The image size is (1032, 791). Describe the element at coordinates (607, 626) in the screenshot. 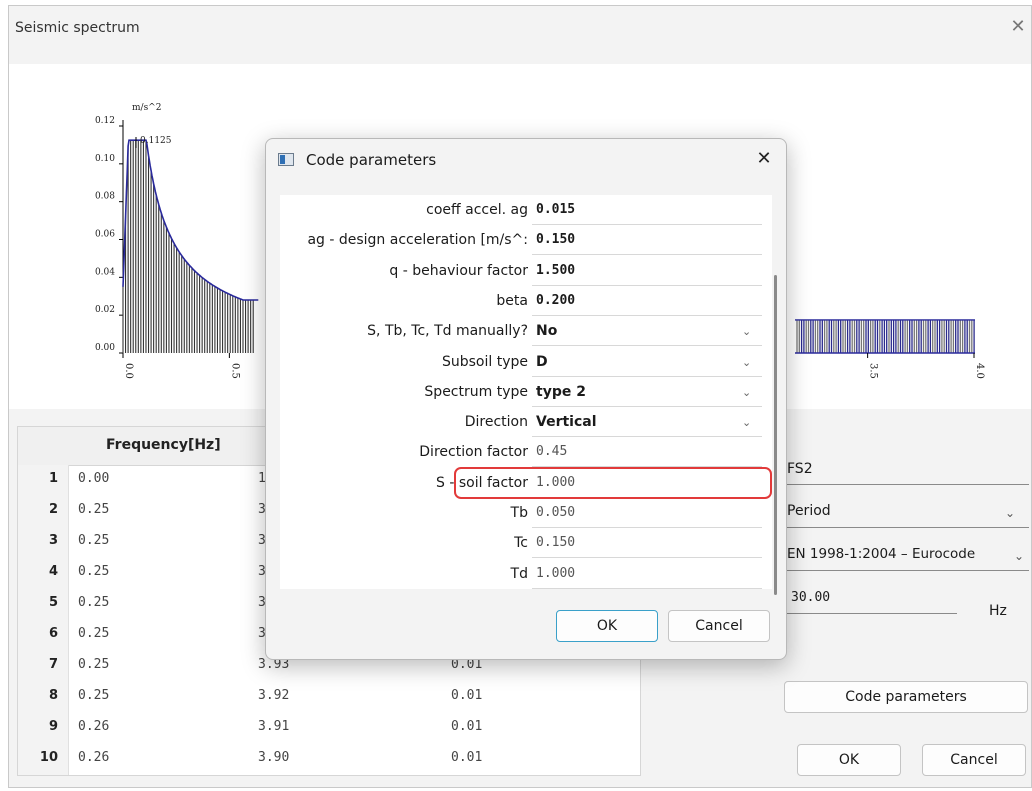

I see `dialog-ok-button: OK` at that location.